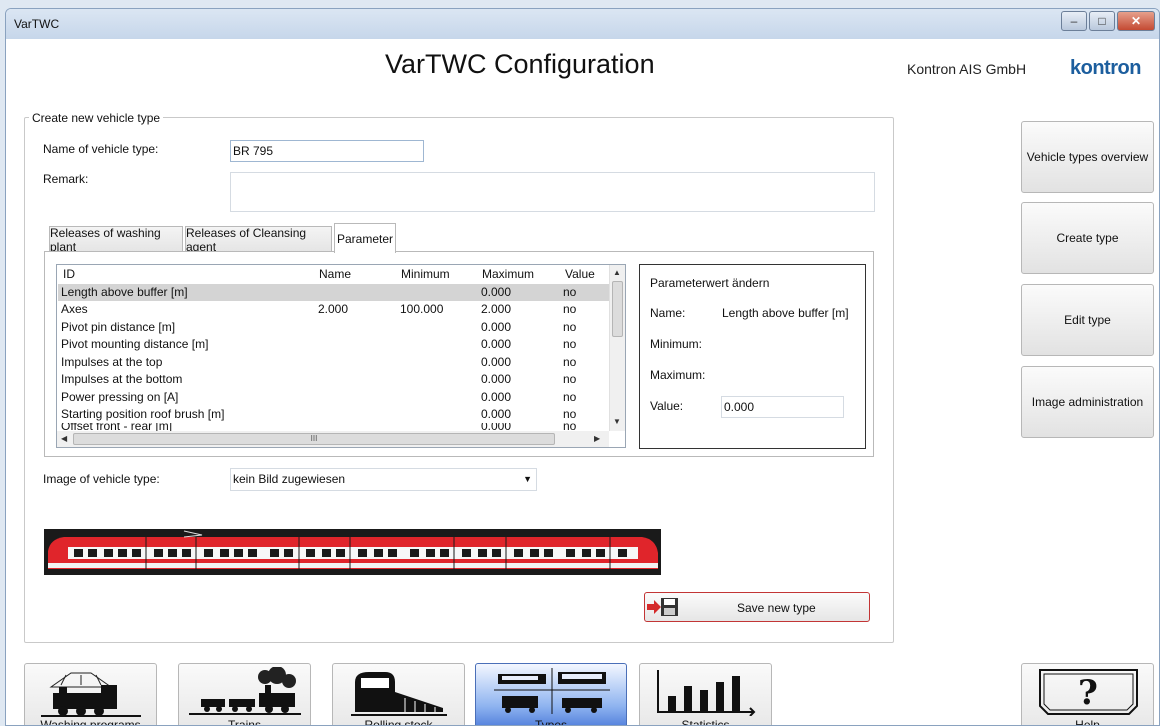 The height and width of the screenshot is (726, 1160). Describe the element at coordinates (333, 327) in the screenshot. I see `table-row: Pivot pin distance [m] 0.000 no` at that location.